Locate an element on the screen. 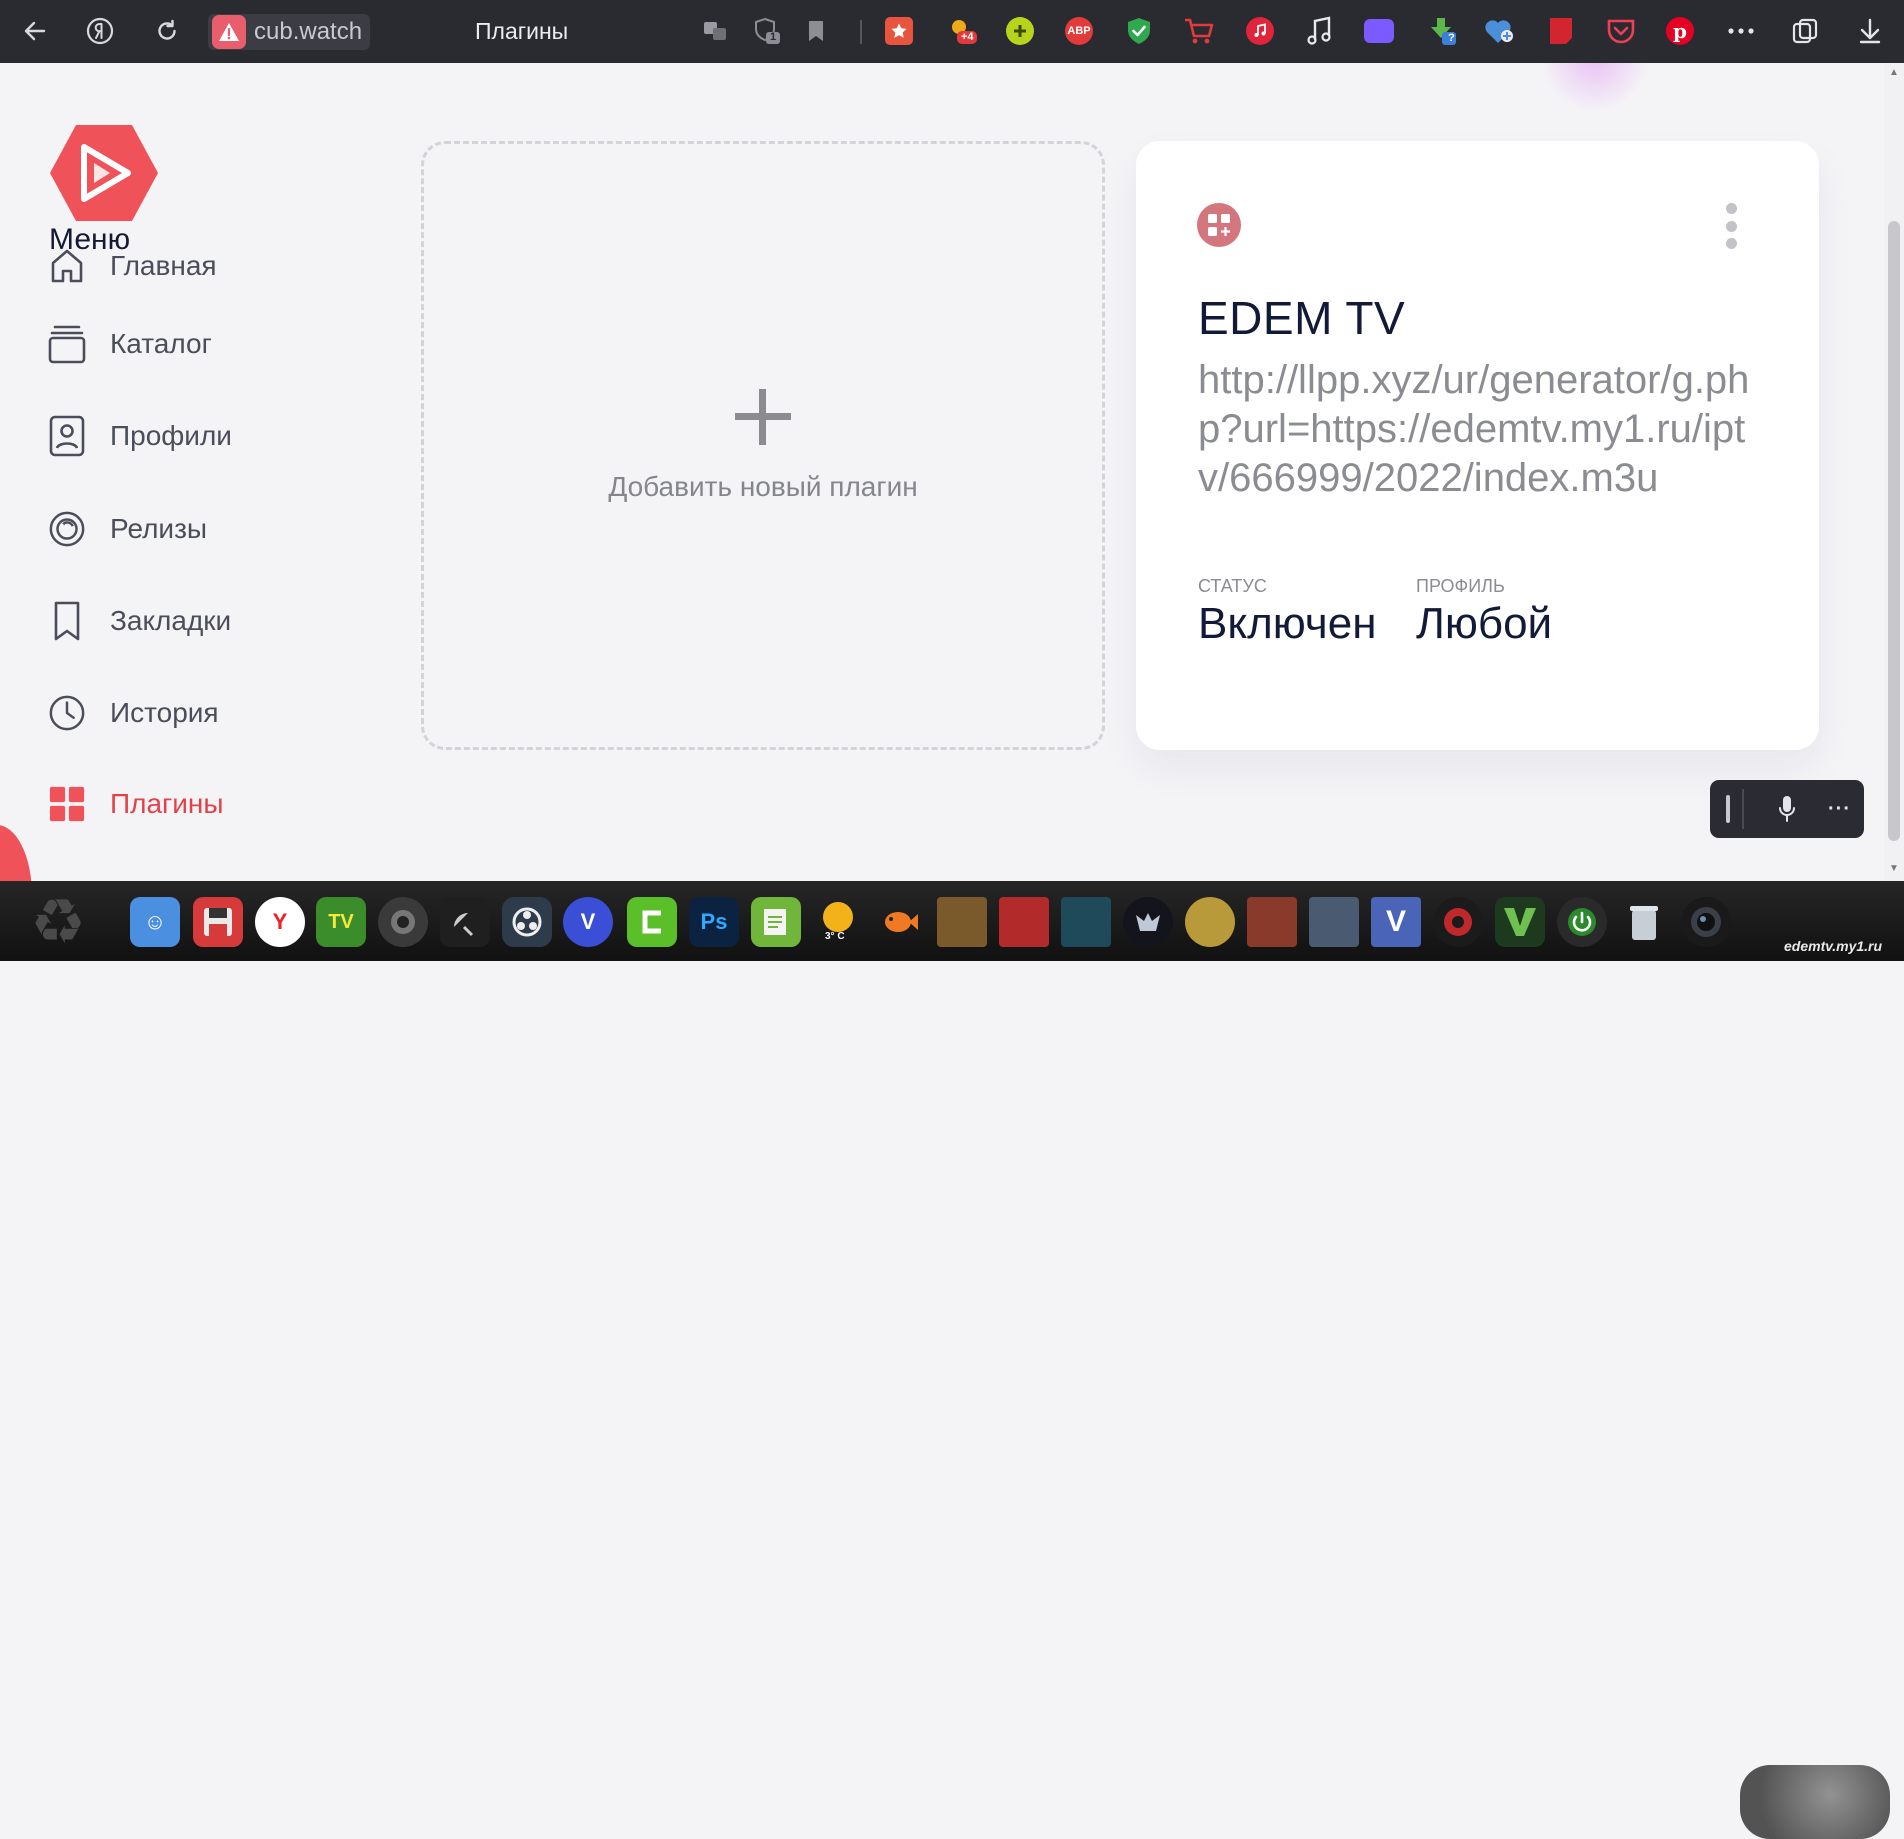 This screenshot has height=1839, width=1904. add-plugin-label: Добавить новый плагин is located at coordinates (763, 486).